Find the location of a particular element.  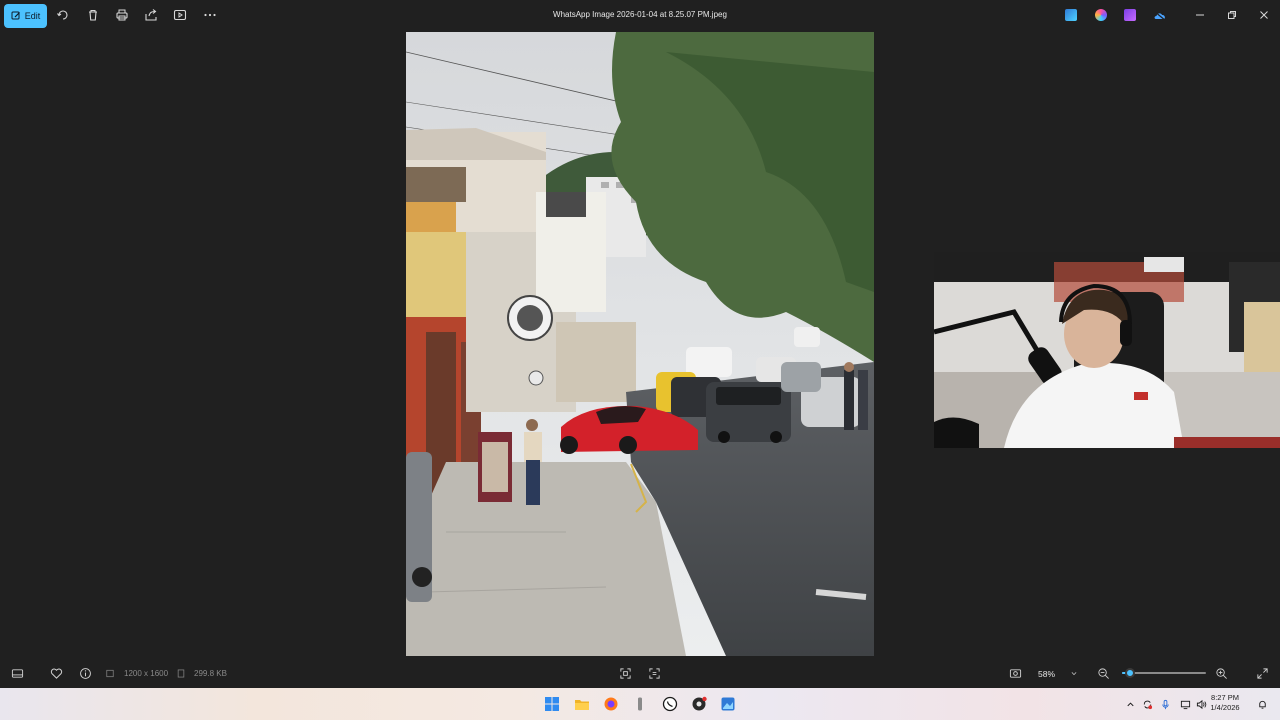

system-clock: 8:27 PM 1/4/2026 is located at coordinates (1225, 703).